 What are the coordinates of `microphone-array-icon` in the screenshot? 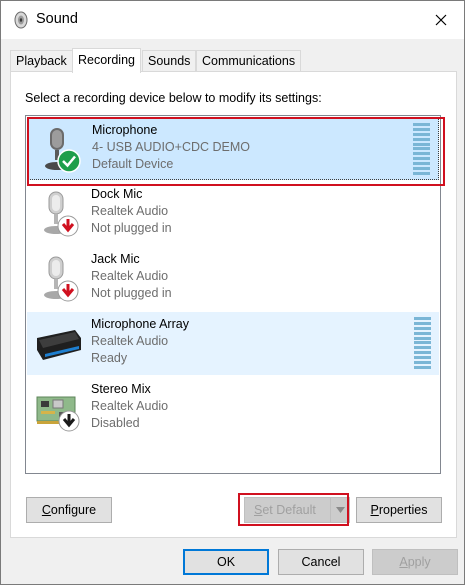 It's located at (59, 345).